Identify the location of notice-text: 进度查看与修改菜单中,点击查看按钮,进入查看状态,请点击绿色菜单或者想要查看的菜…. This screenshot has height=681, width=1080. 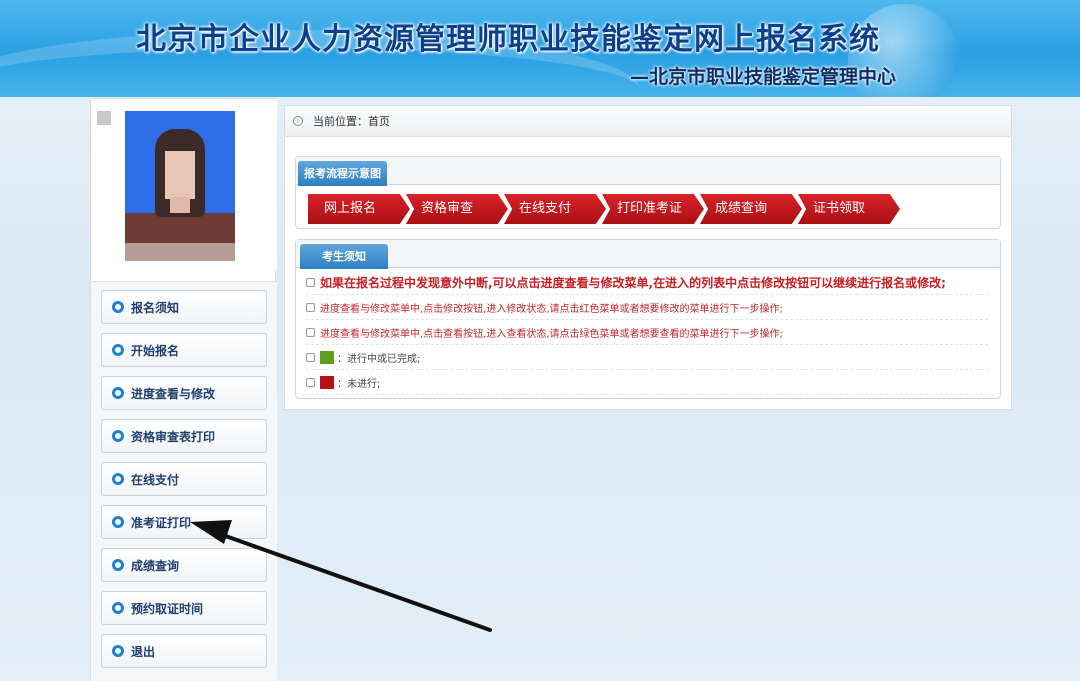
(551, 334).